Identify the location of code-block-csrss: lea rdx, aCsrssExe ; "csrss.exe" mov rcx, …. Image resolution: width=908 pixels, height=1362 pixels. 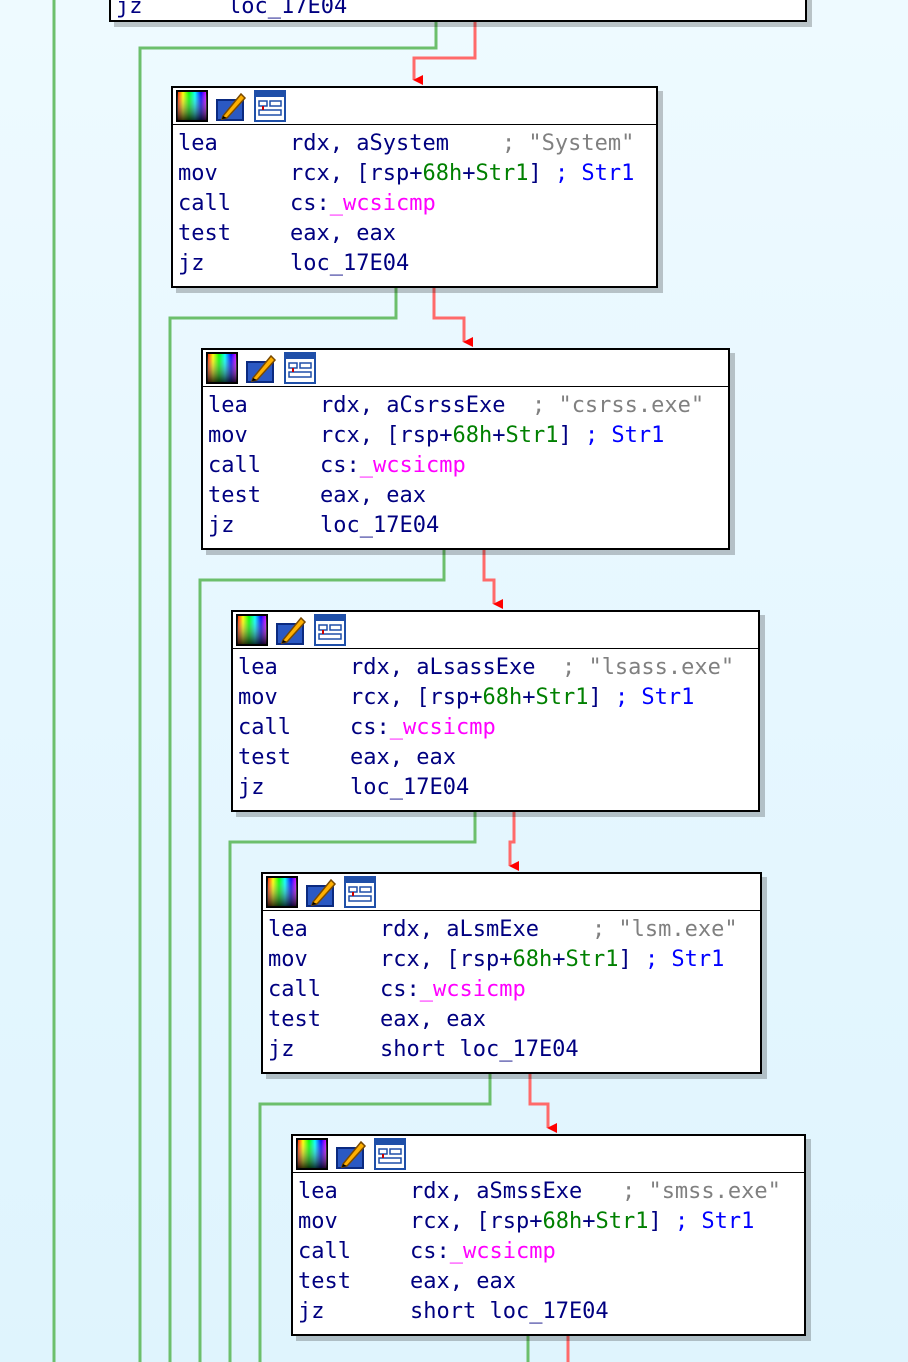
(465, 449).